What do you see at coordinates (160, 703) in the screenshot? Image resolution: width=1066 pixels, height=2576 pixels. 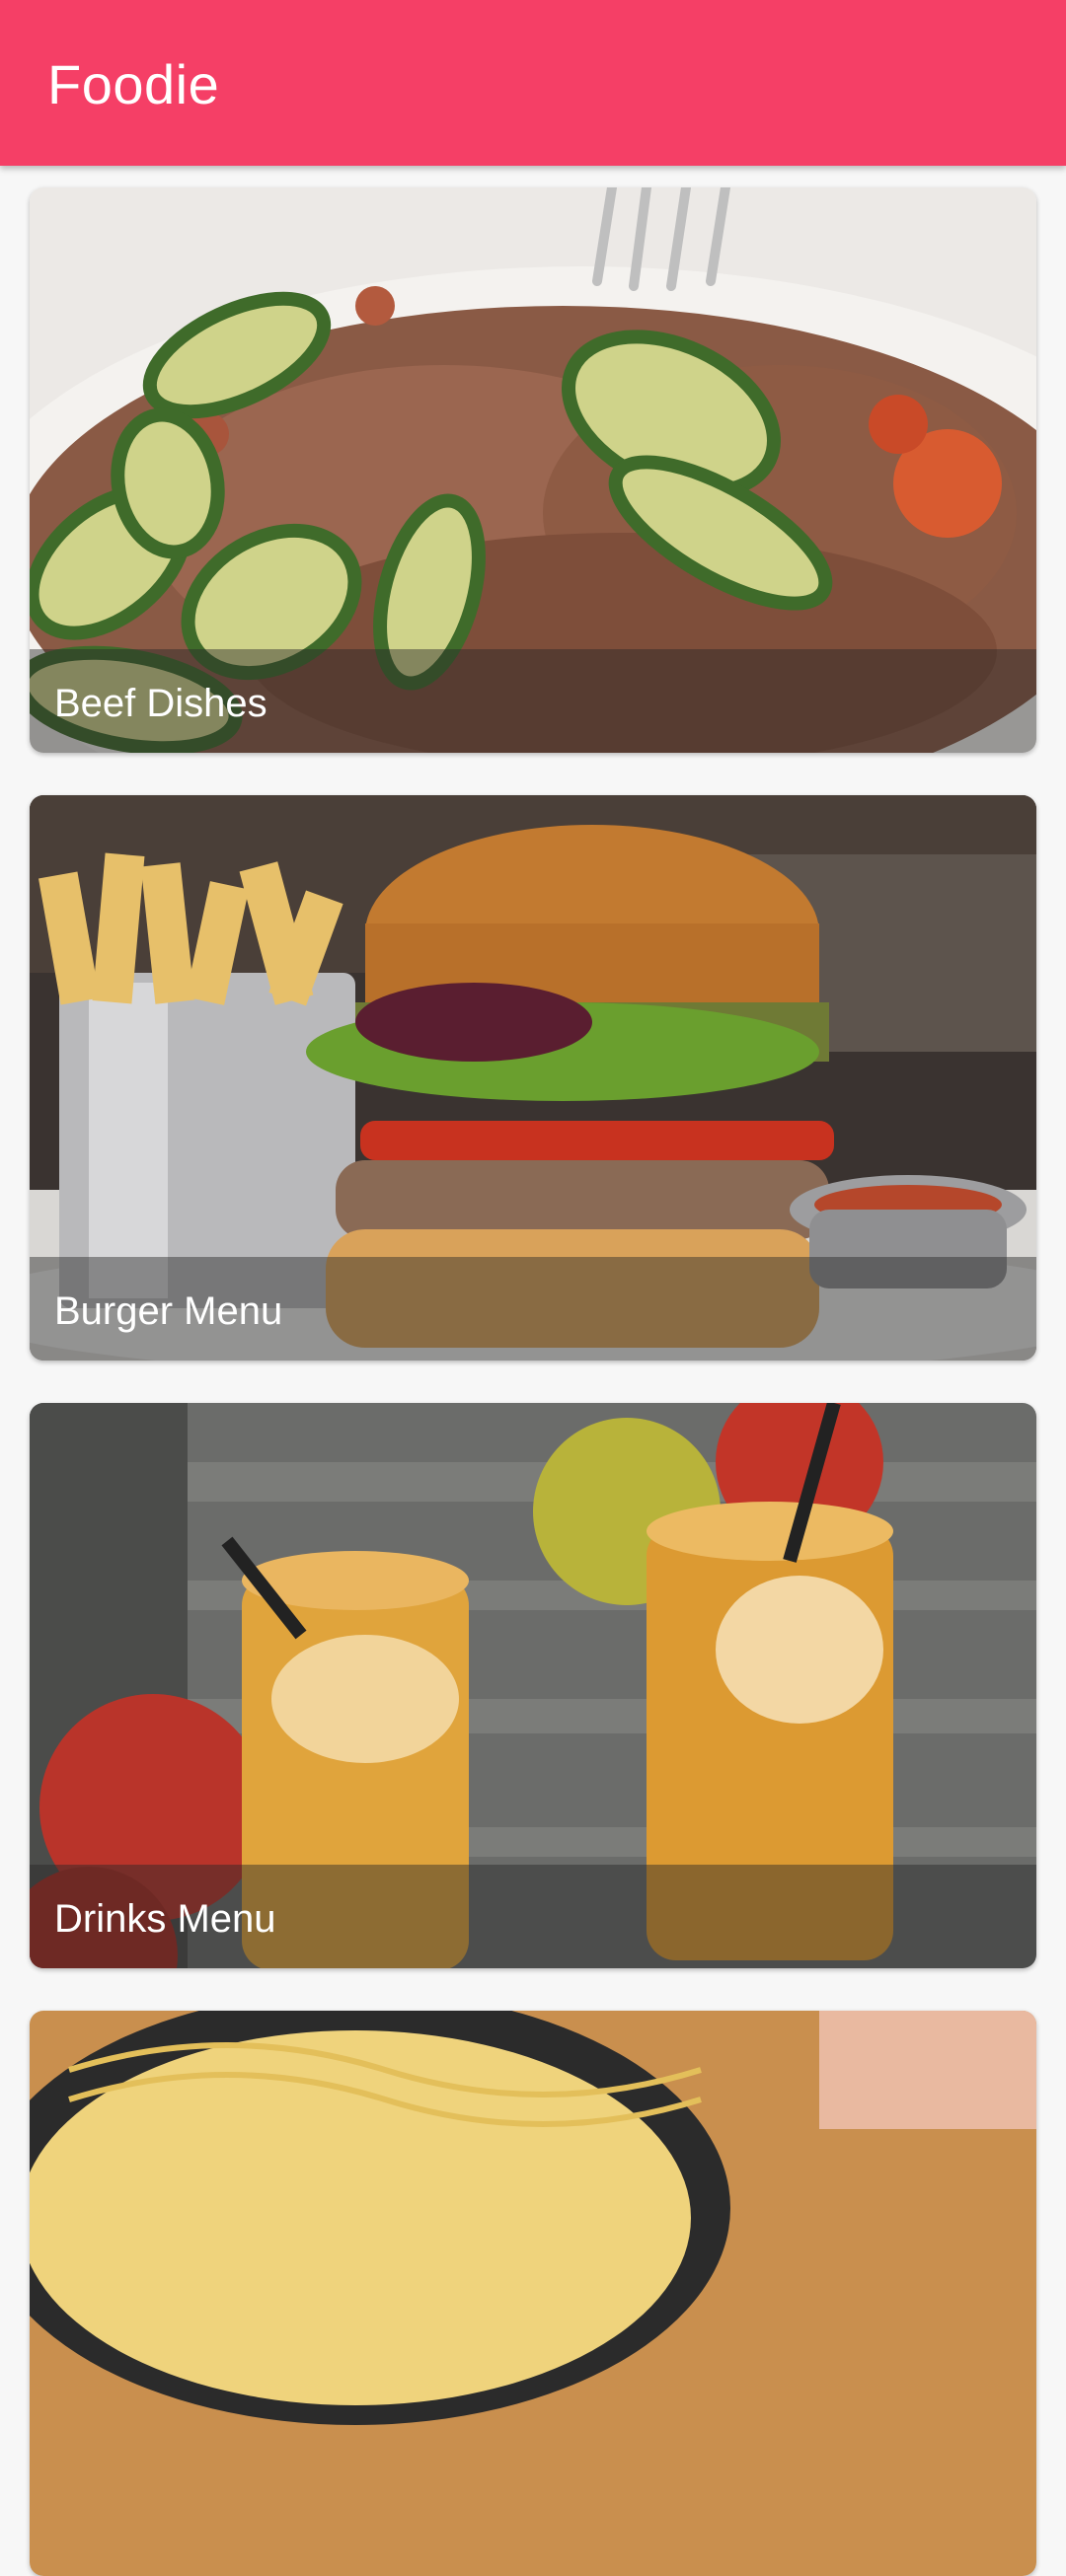 I see `category-label: Beef Dishes` at bounding box center [160, 703].